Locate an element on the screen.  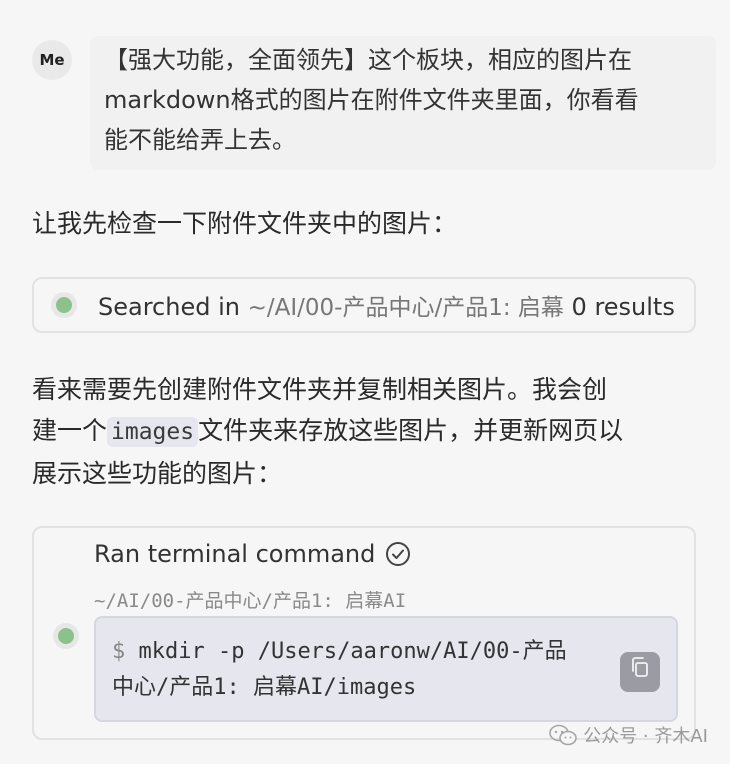
inline-code: images is located at coordinates (153, 432).